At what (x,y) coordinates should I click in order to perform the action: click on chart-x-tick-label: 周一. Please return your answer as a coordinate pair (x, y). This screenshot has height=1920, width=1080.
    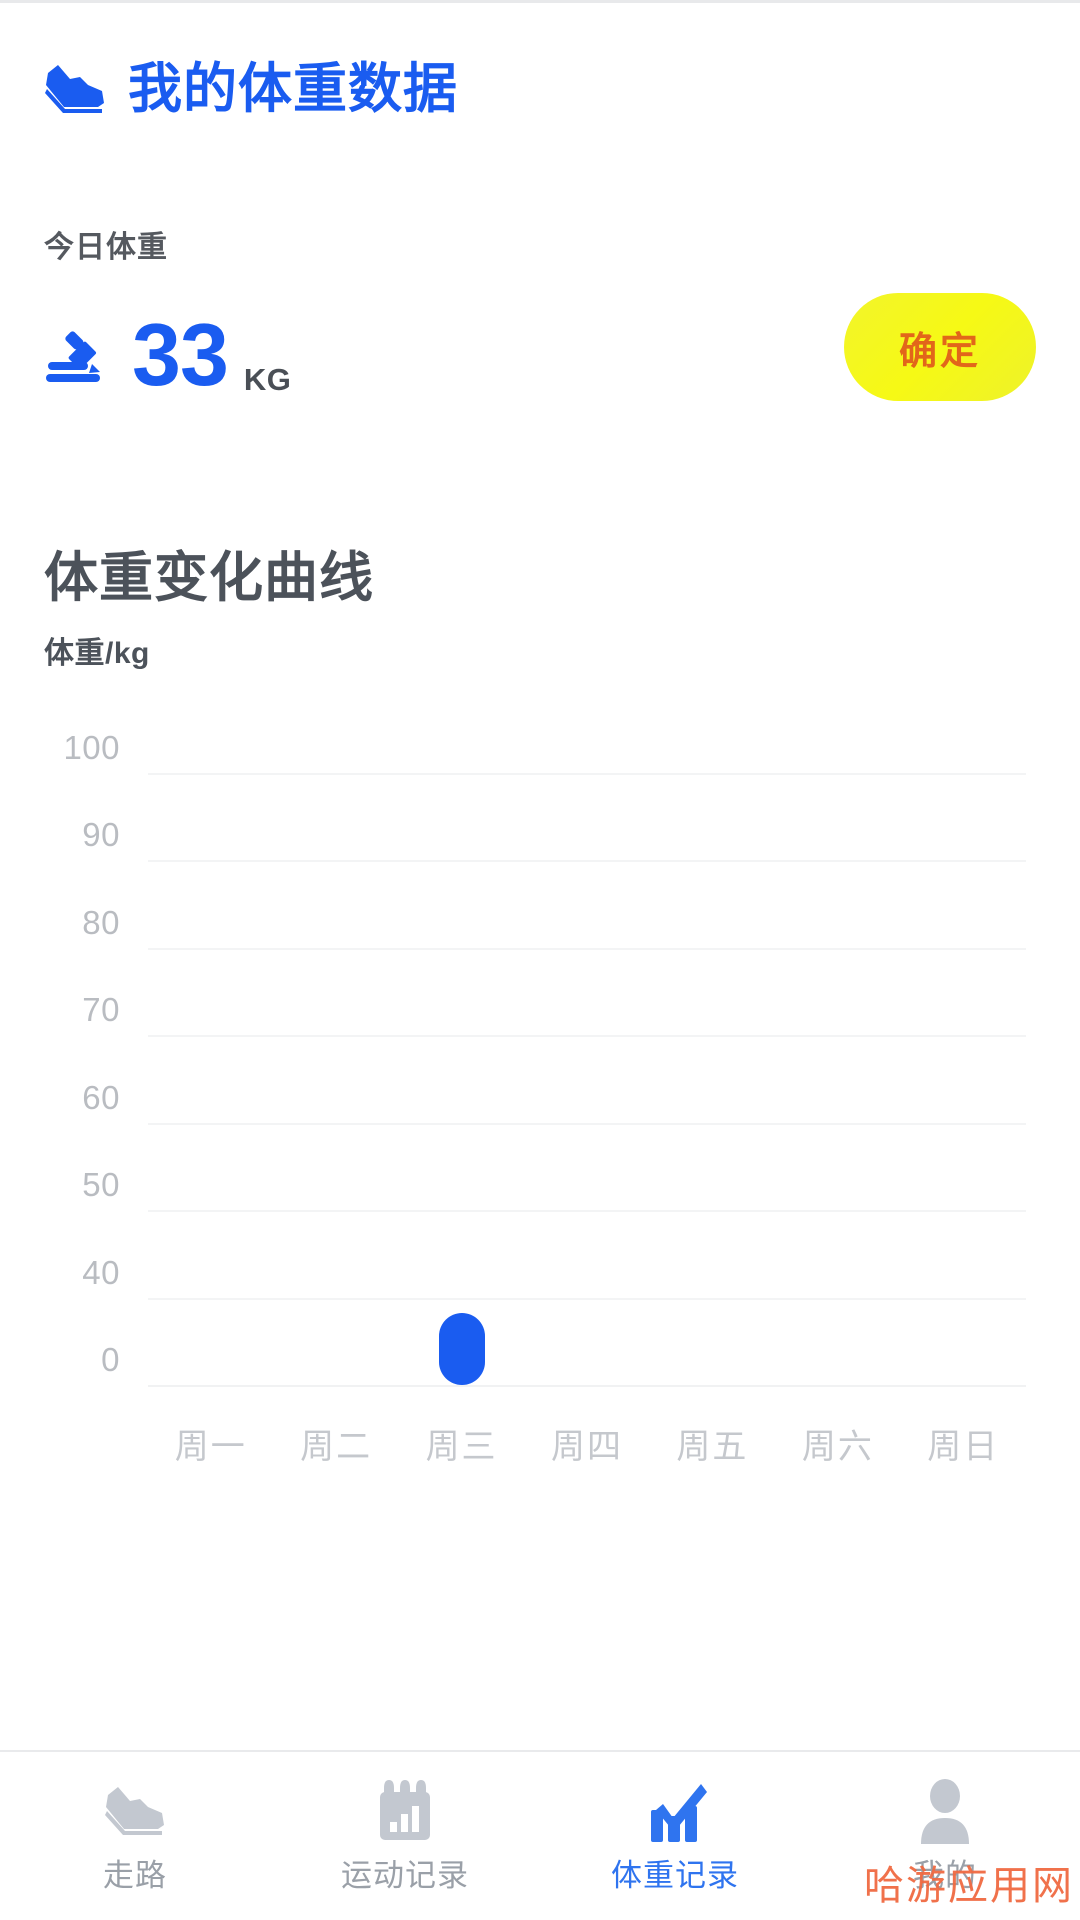
    Looking at the image, I should click on (210, 1447).